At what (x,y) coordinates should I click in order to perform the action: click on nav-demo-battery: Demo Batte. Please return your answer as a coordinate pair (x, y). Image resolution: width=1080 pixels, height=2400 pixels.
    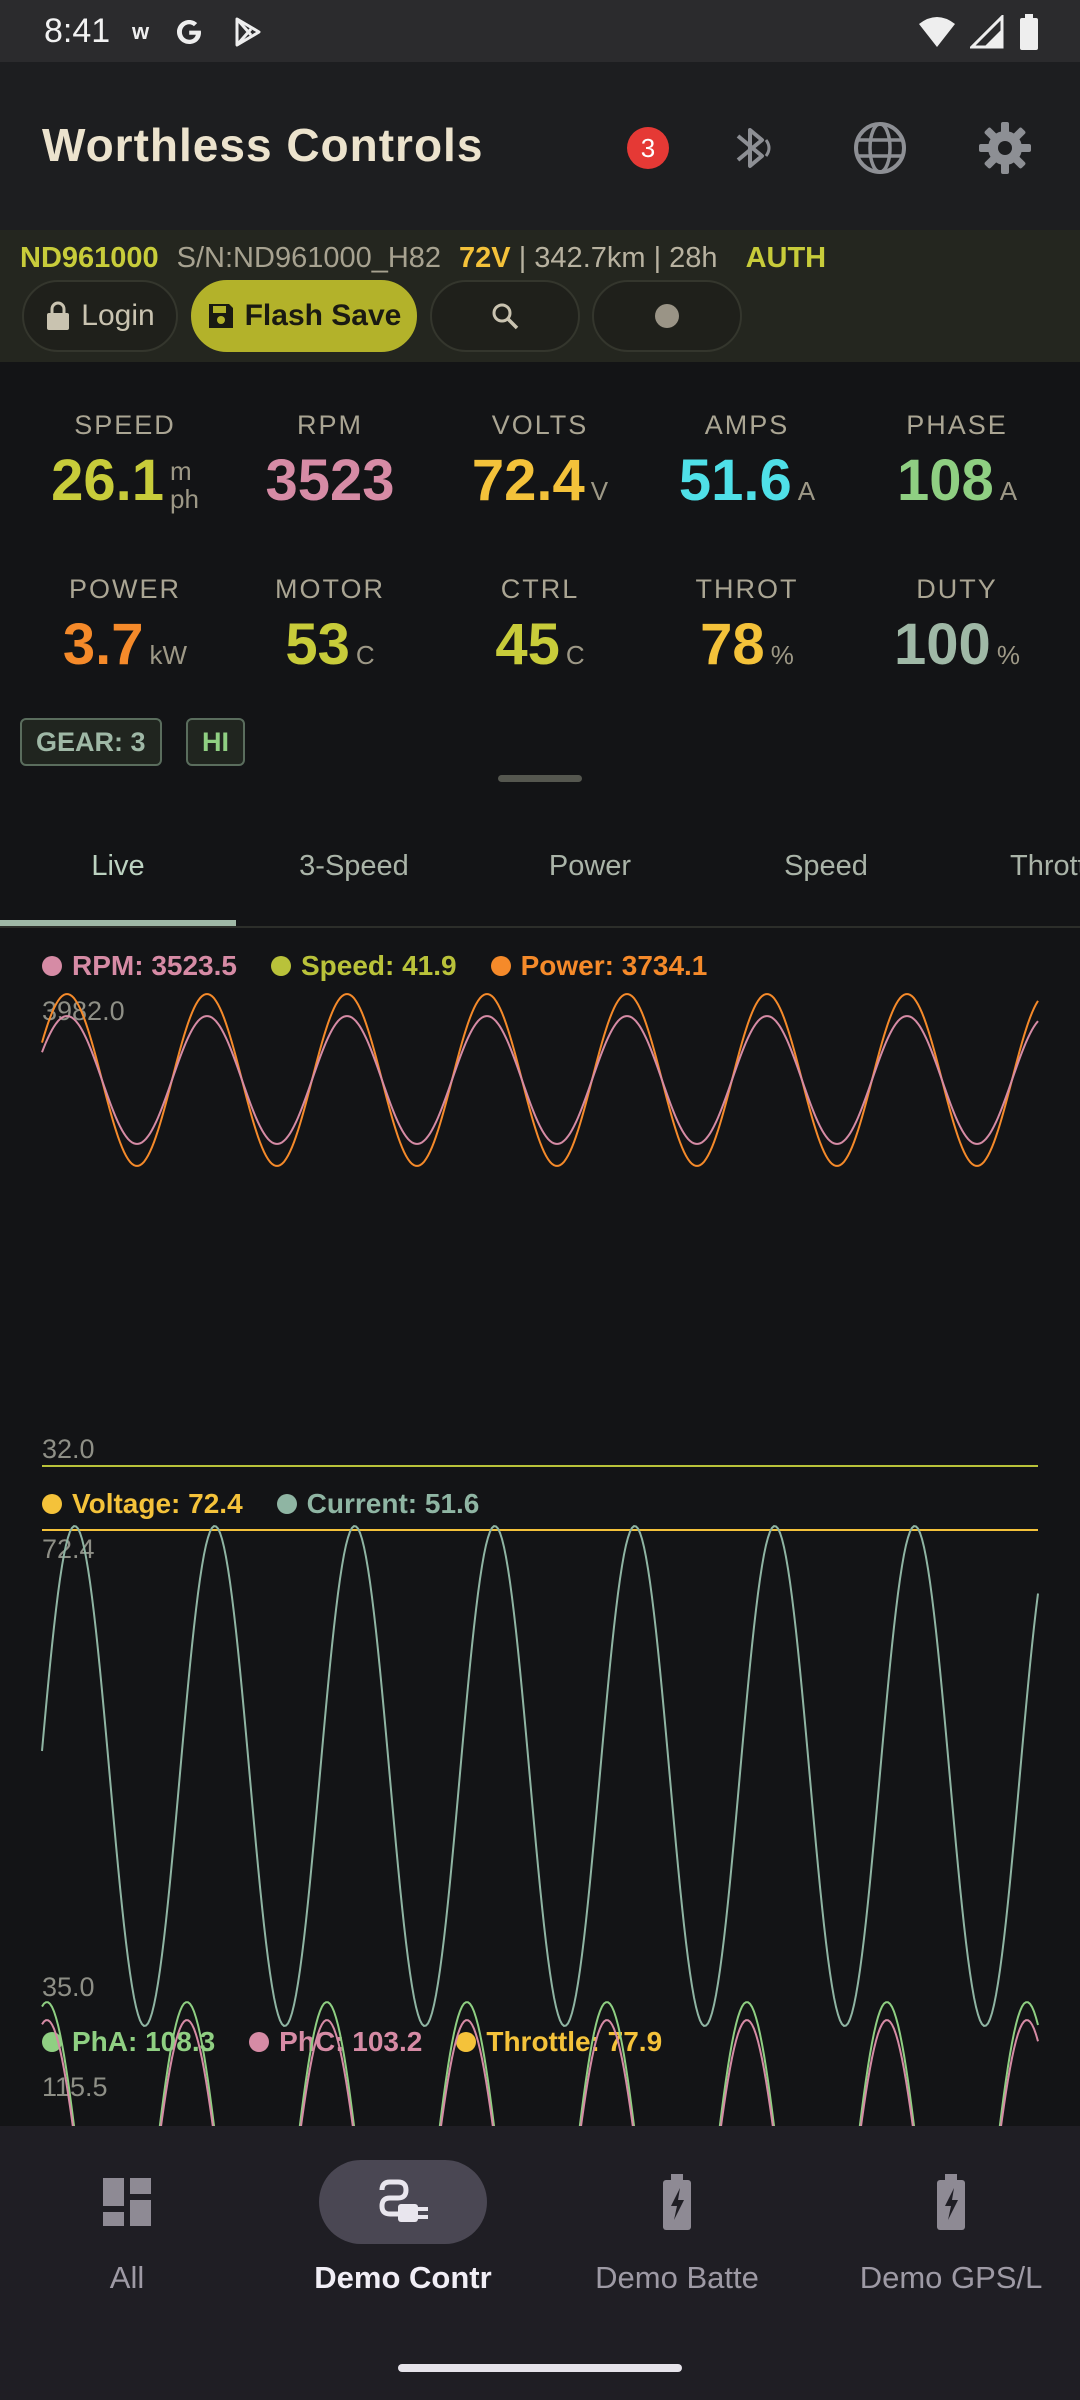
    Looking at the image, I should click on (677, 2228).